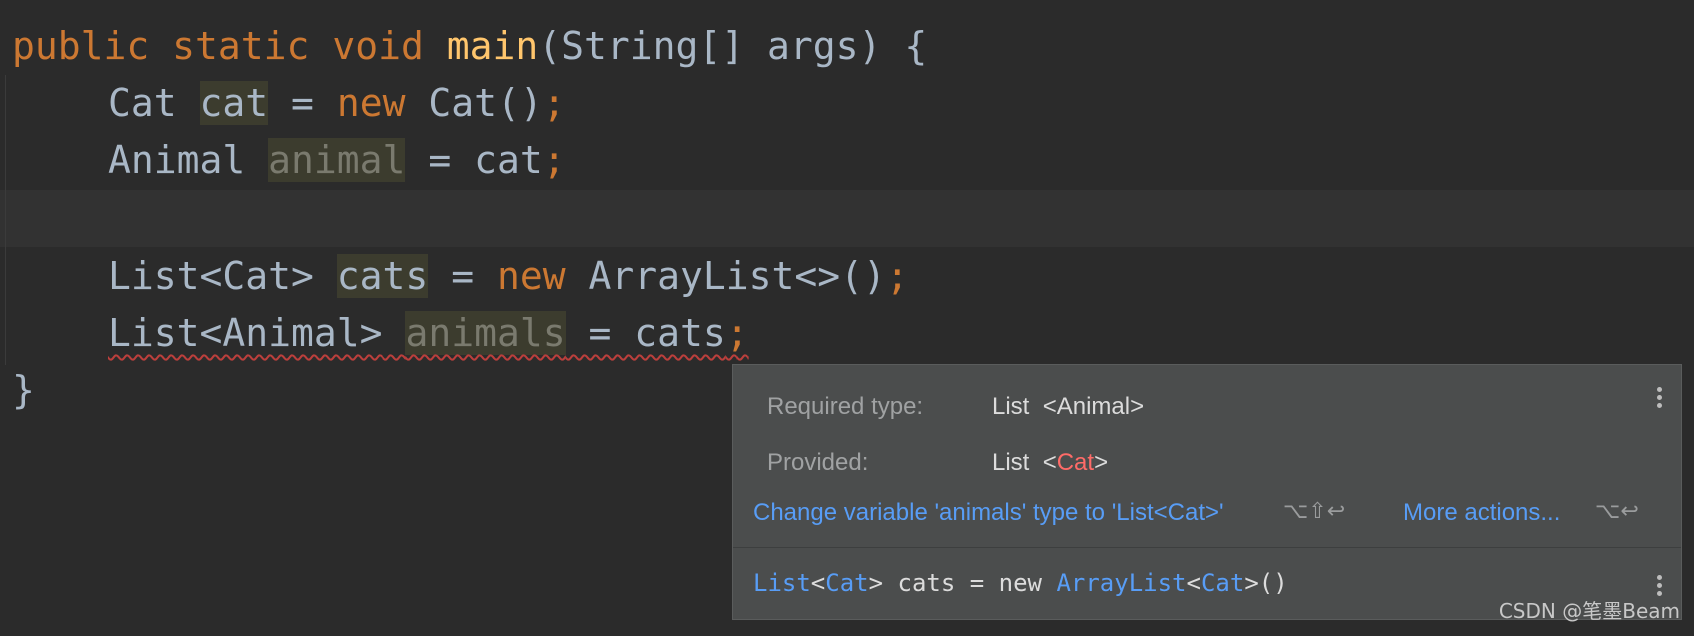  What do you see at coordinates (485, 333) in the screenshot?
I see `variable-animals-error: animals` at bounding box center [485, 333].